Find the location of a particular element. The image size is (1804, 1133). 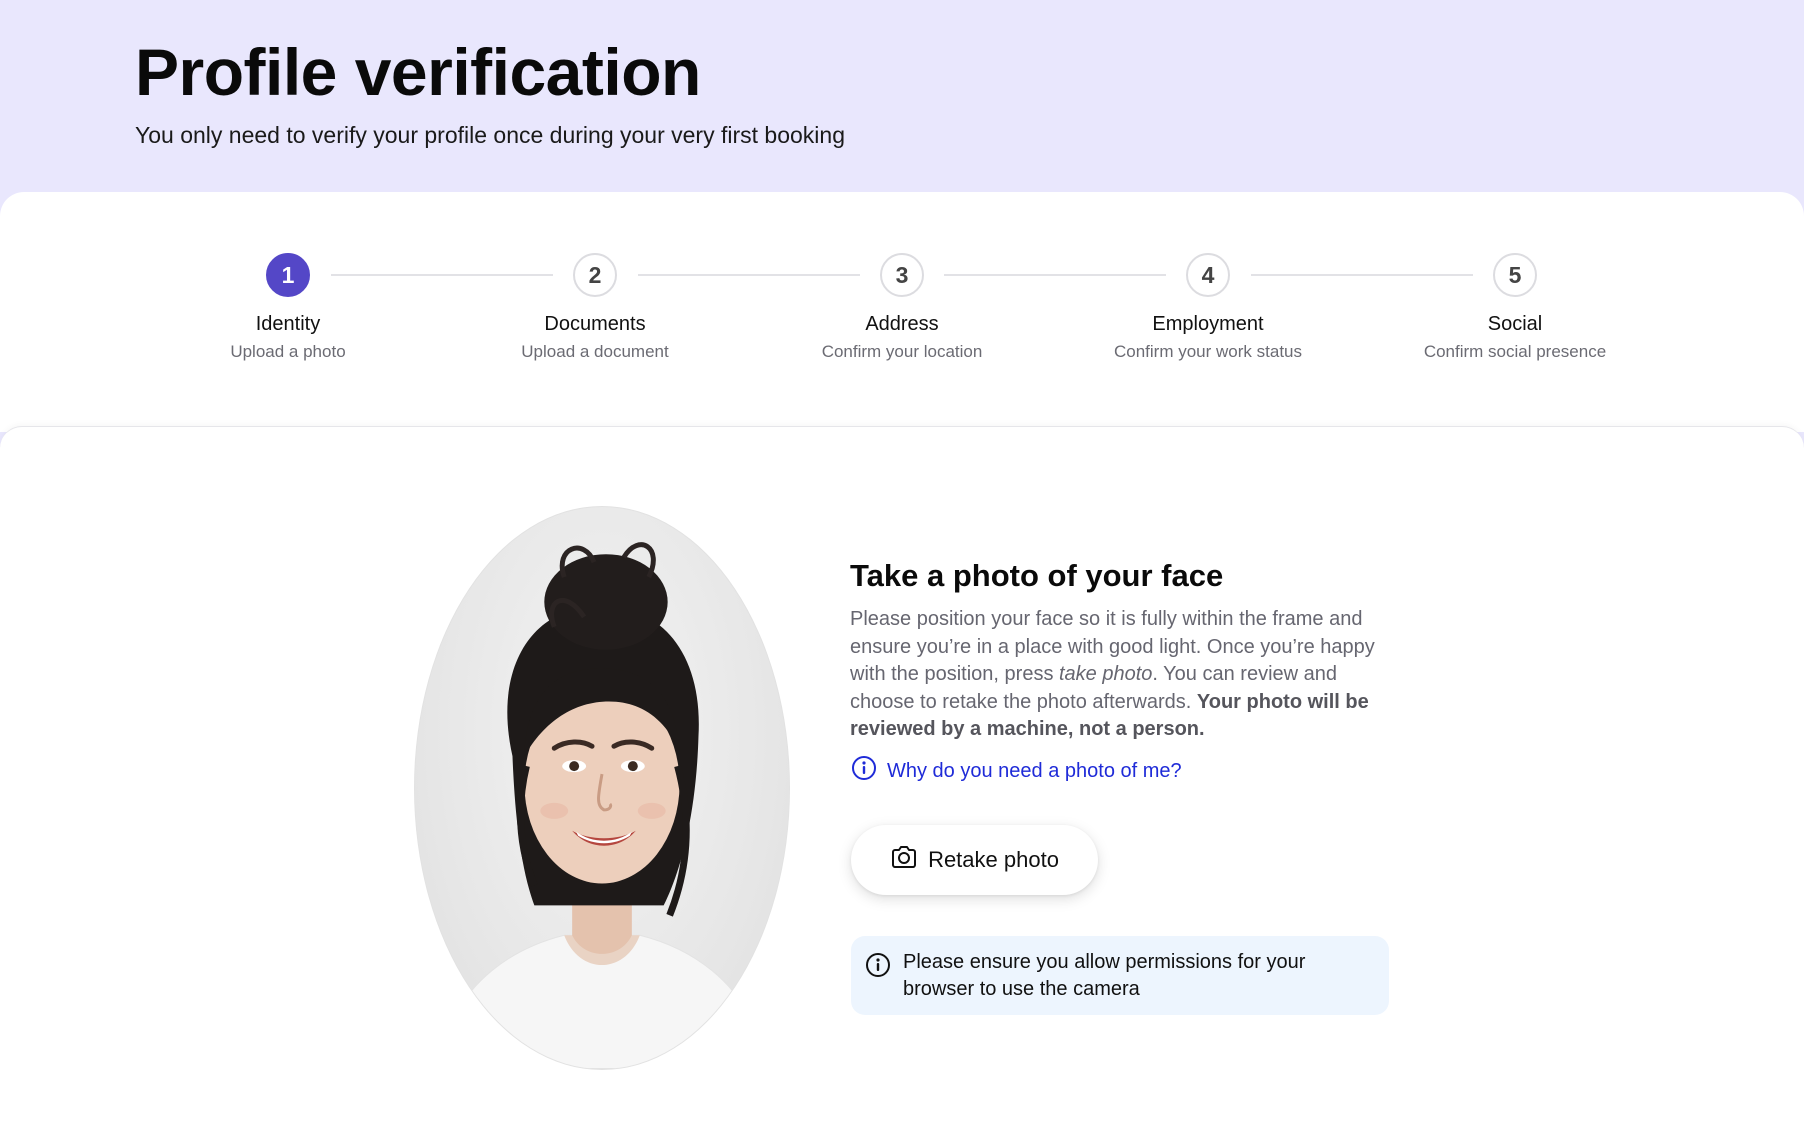

step-title: Documents is located at coordinates (595, 324).